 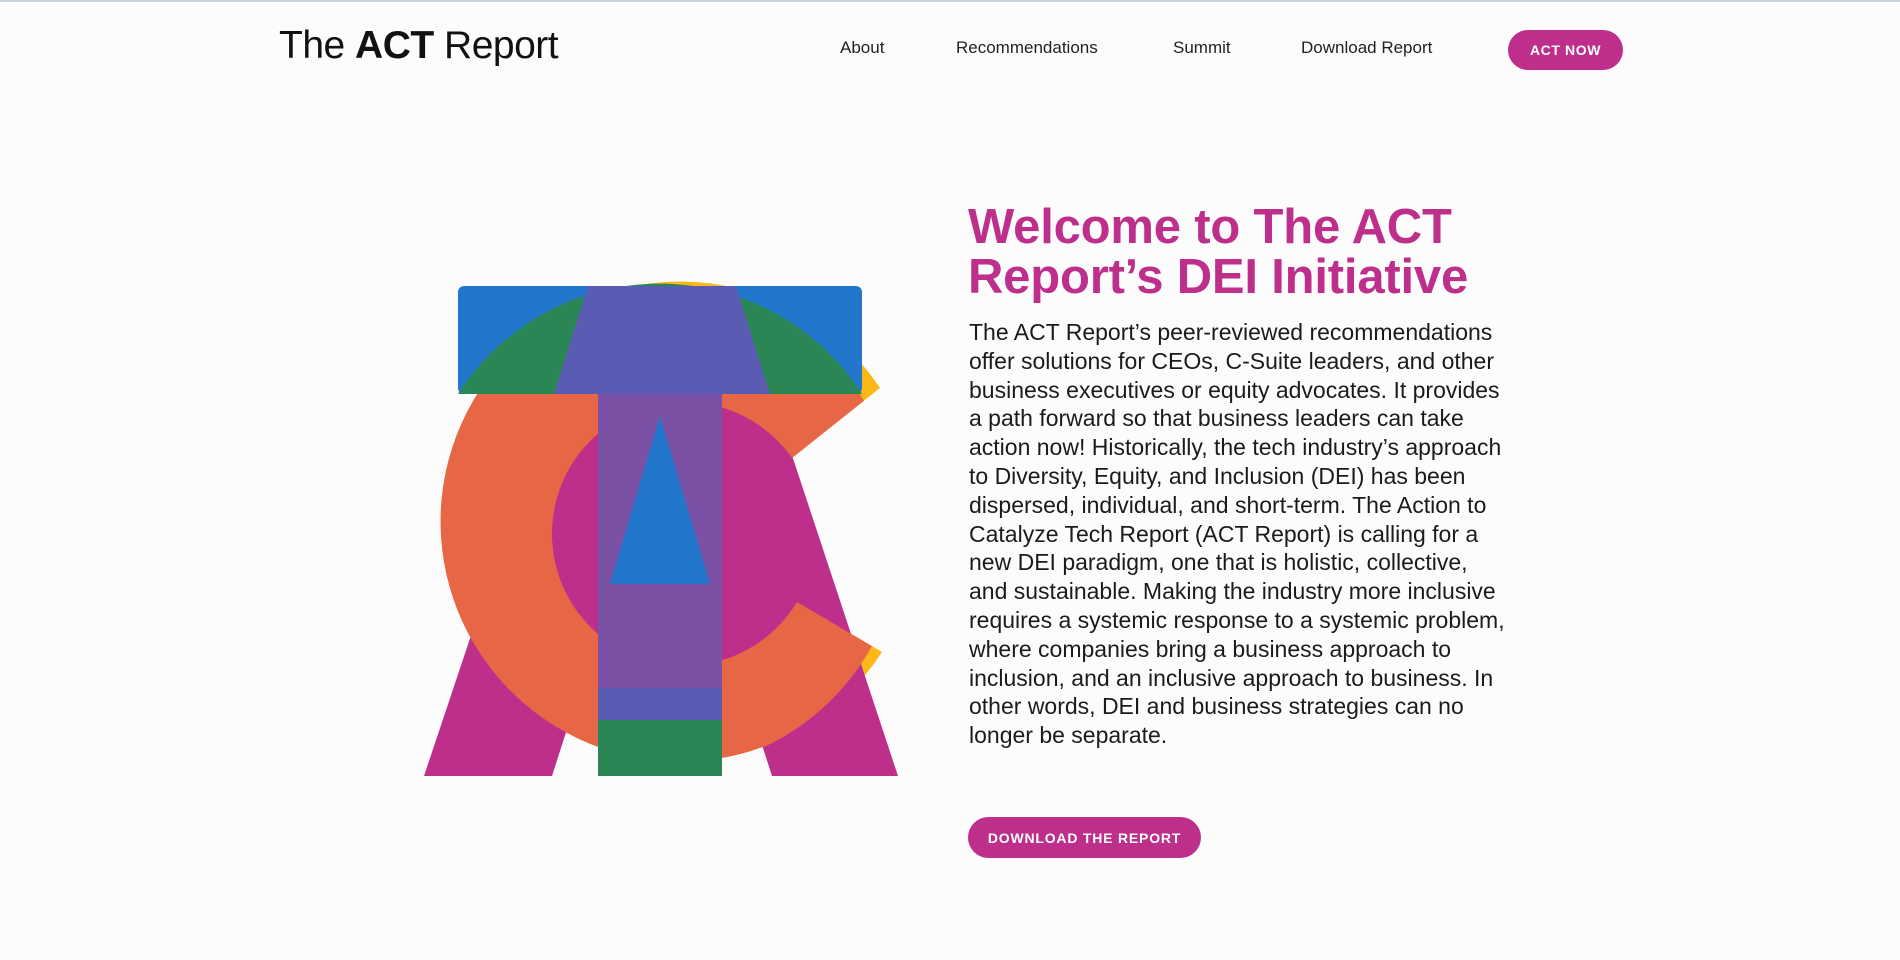 What do you see at coordinates (662, 340) in the screenshot?
I see `overlap-t-a` at bounding box center [662, 340].